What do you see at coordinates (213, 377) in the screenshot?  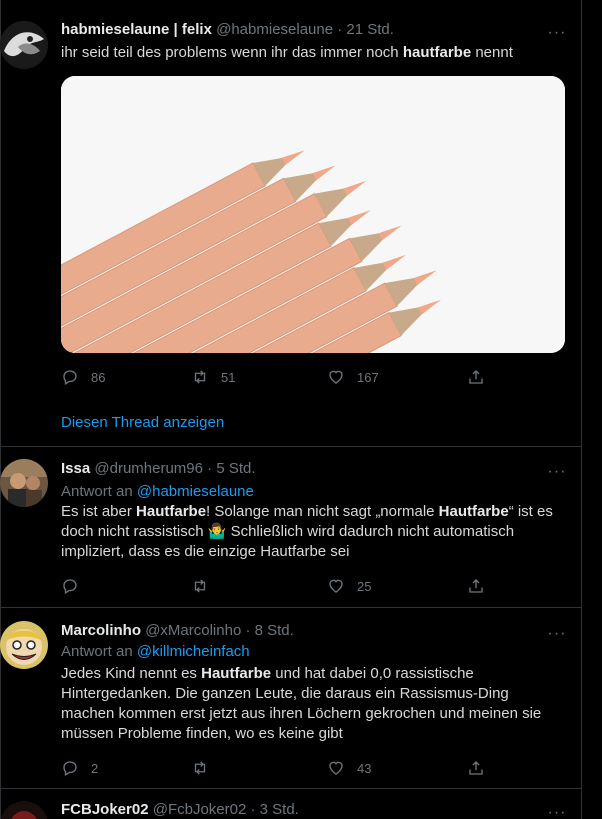 I see `retweet-button: 51` at bounding box center [213, 377].